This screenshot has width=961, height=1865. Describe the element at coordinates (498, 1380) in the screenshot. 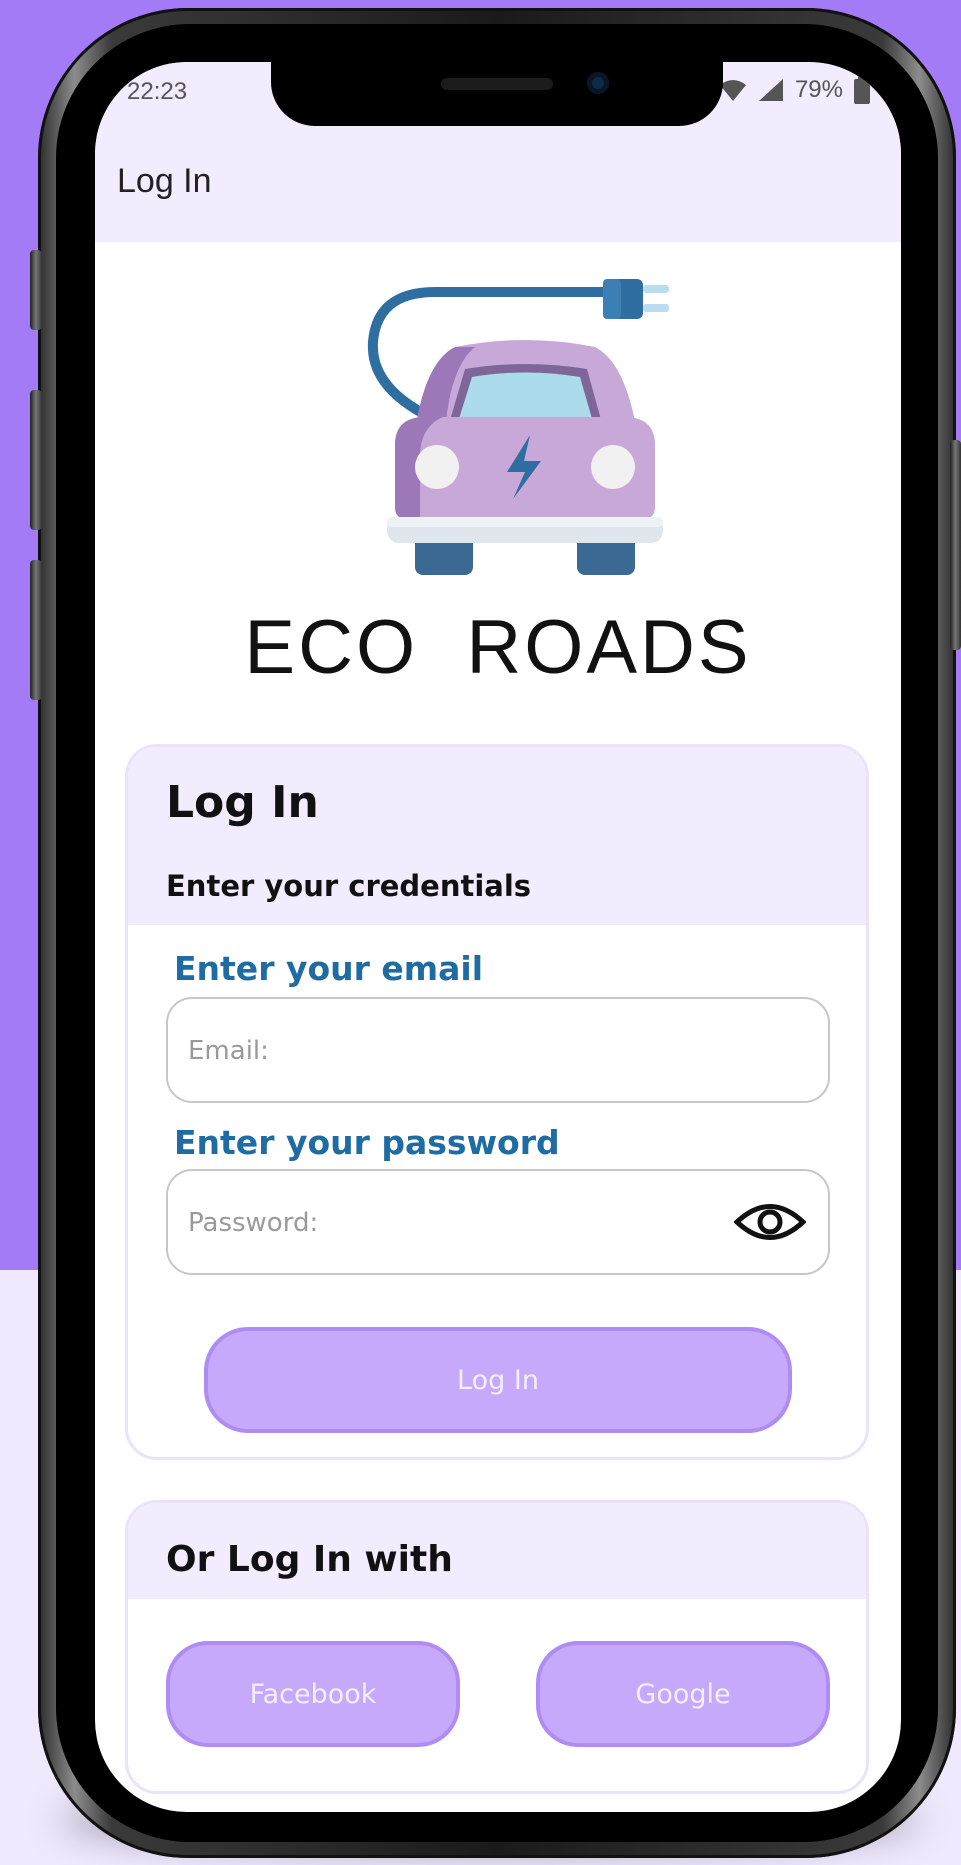

I see `login-button: Log In` at that location.